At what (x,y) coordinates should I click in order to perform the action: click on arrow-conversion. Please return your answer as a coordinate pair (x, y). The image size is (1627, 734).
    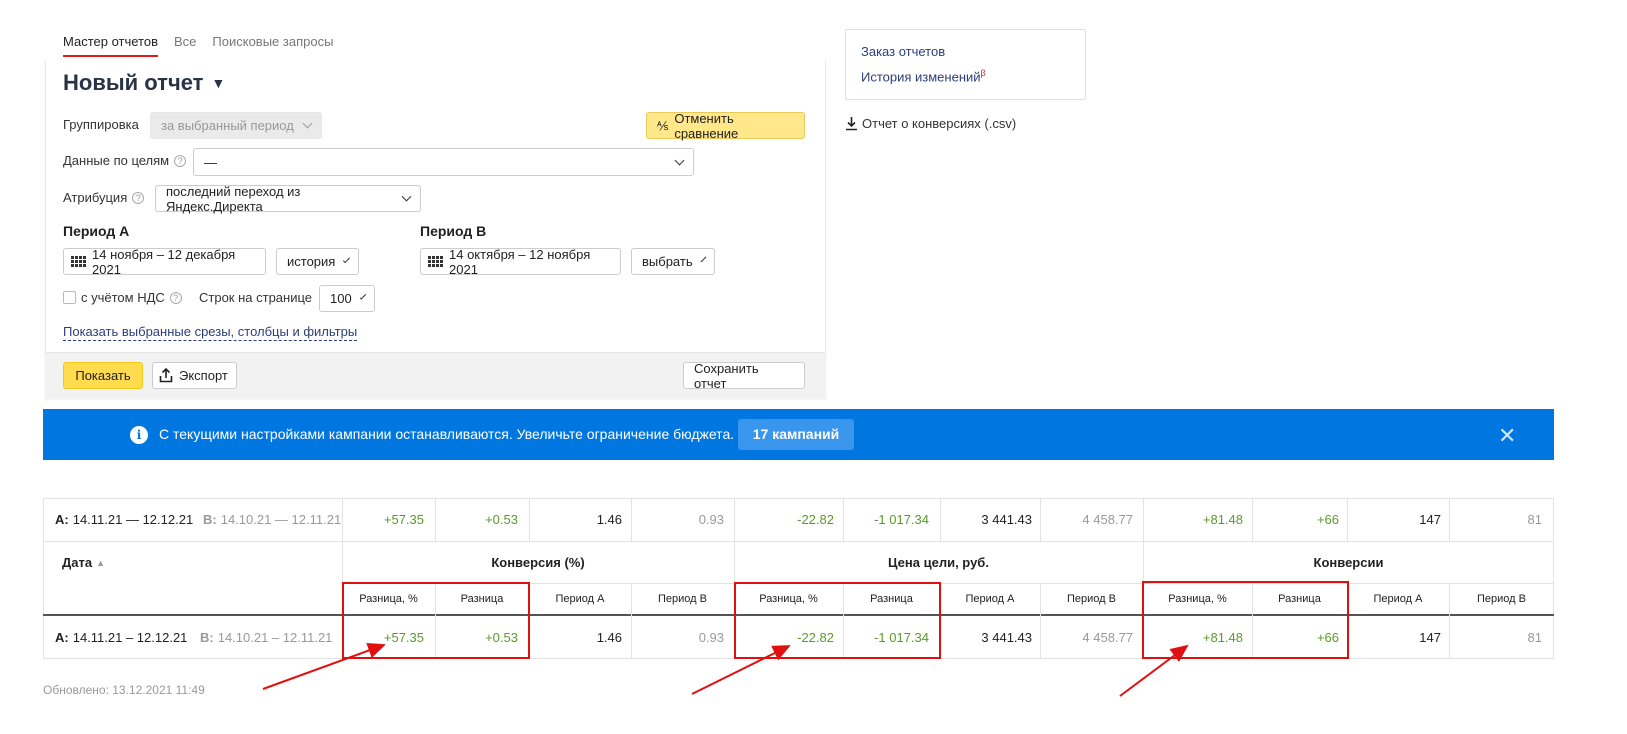
    Looking at the image, I should click on (324, 666).